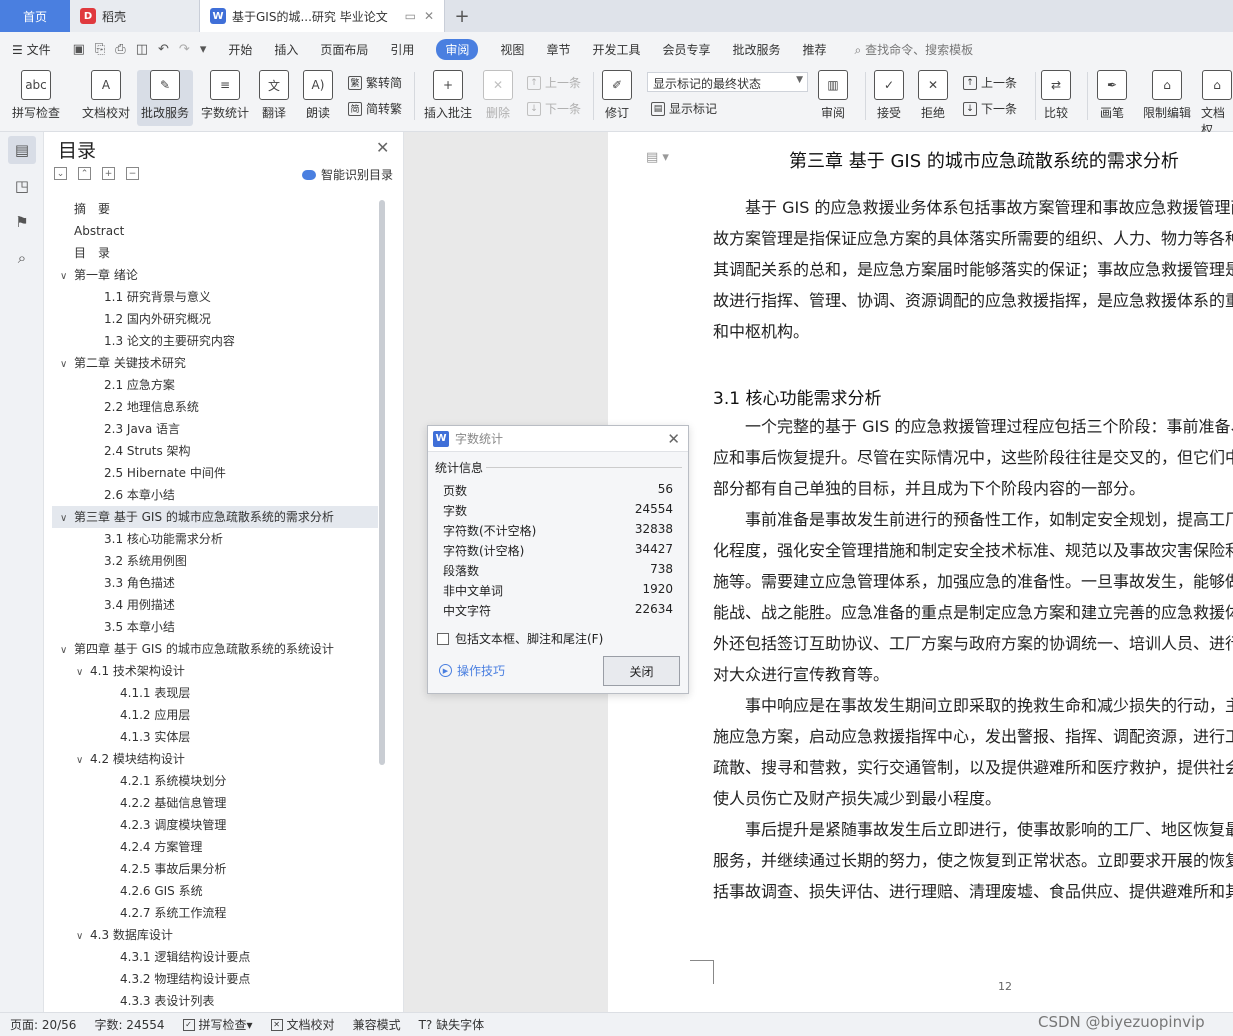  Describe the element at coordinates (139, 583) in the screenshot. I see `toc-item: 3.3 角色描述` at that location.